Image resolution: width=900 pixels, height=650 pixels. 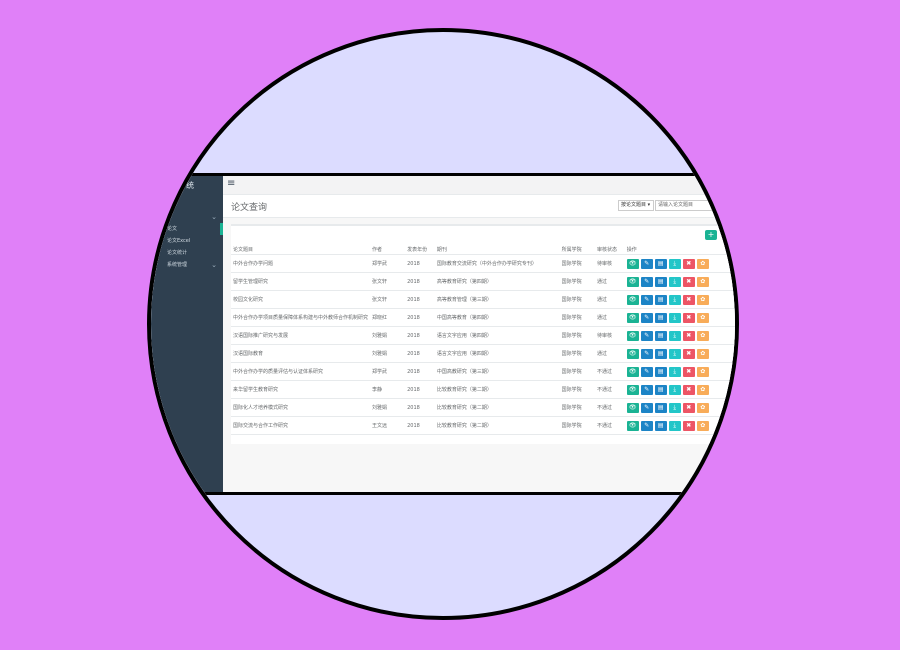 What do you see at coordinates (187, 265) in the screenshot?
I see `sidebar-item-system: 系统管理 ⌄` at bounding box center [187, 265].